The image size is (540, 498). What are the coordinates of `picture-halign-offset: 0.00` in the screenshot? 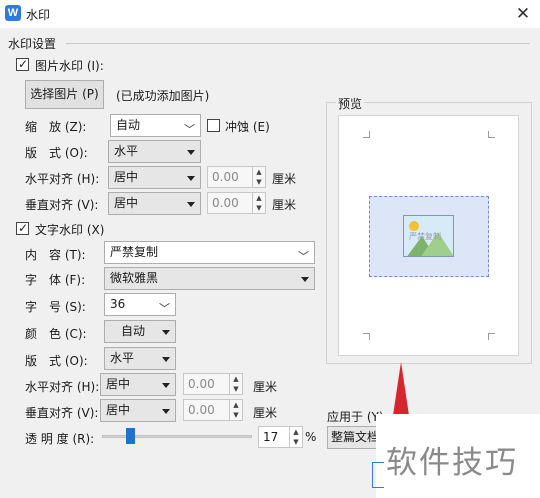 It's located at (225, 177).